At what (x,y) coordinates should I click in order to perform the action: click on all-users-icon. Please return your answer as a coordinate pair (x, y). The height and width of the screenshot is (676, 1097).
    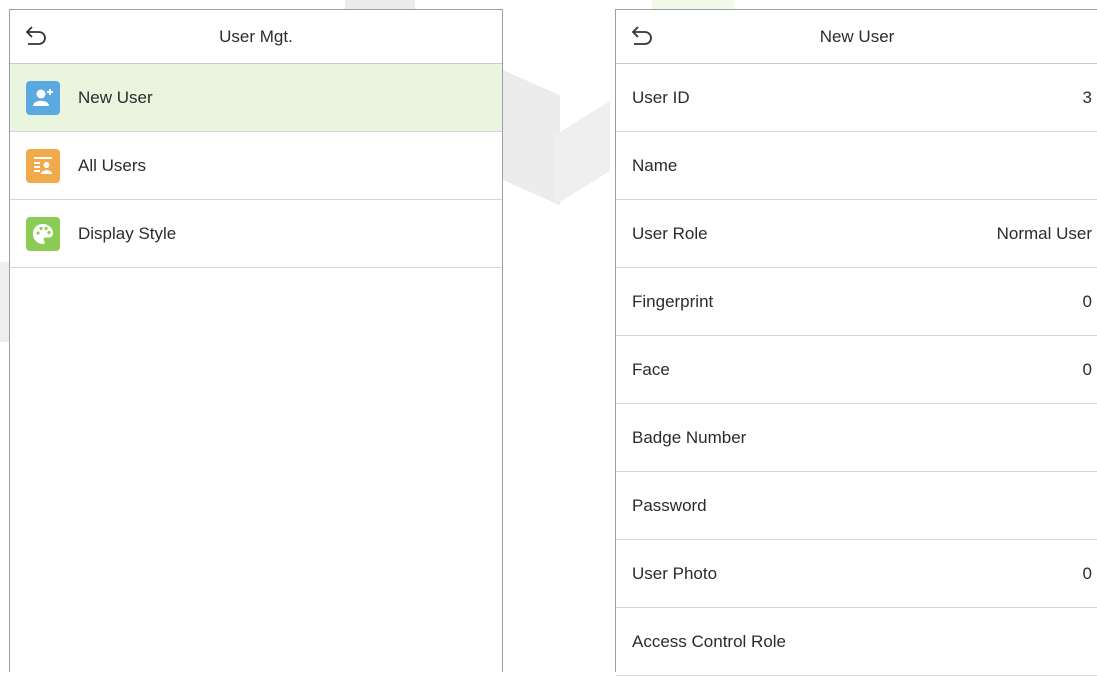
    Looking at the image, I should click on (43, 165).